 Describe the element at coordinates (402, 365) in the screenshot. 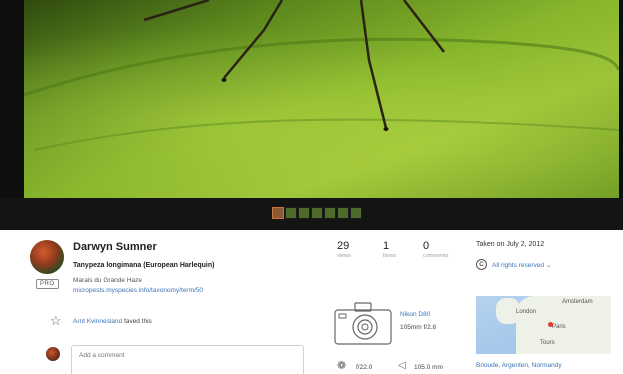

I see `focal-length-icon: ◁` at that location.